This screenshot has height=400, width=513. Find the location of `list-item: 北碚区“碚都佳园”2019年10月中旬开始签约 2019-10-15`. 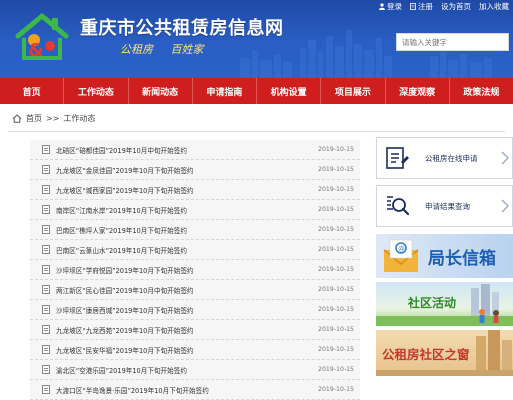

list-item: 北碚区“碚都佳园”2019年10月中旬开始签约 2019-10-15 is located at coordinates (195, 150).